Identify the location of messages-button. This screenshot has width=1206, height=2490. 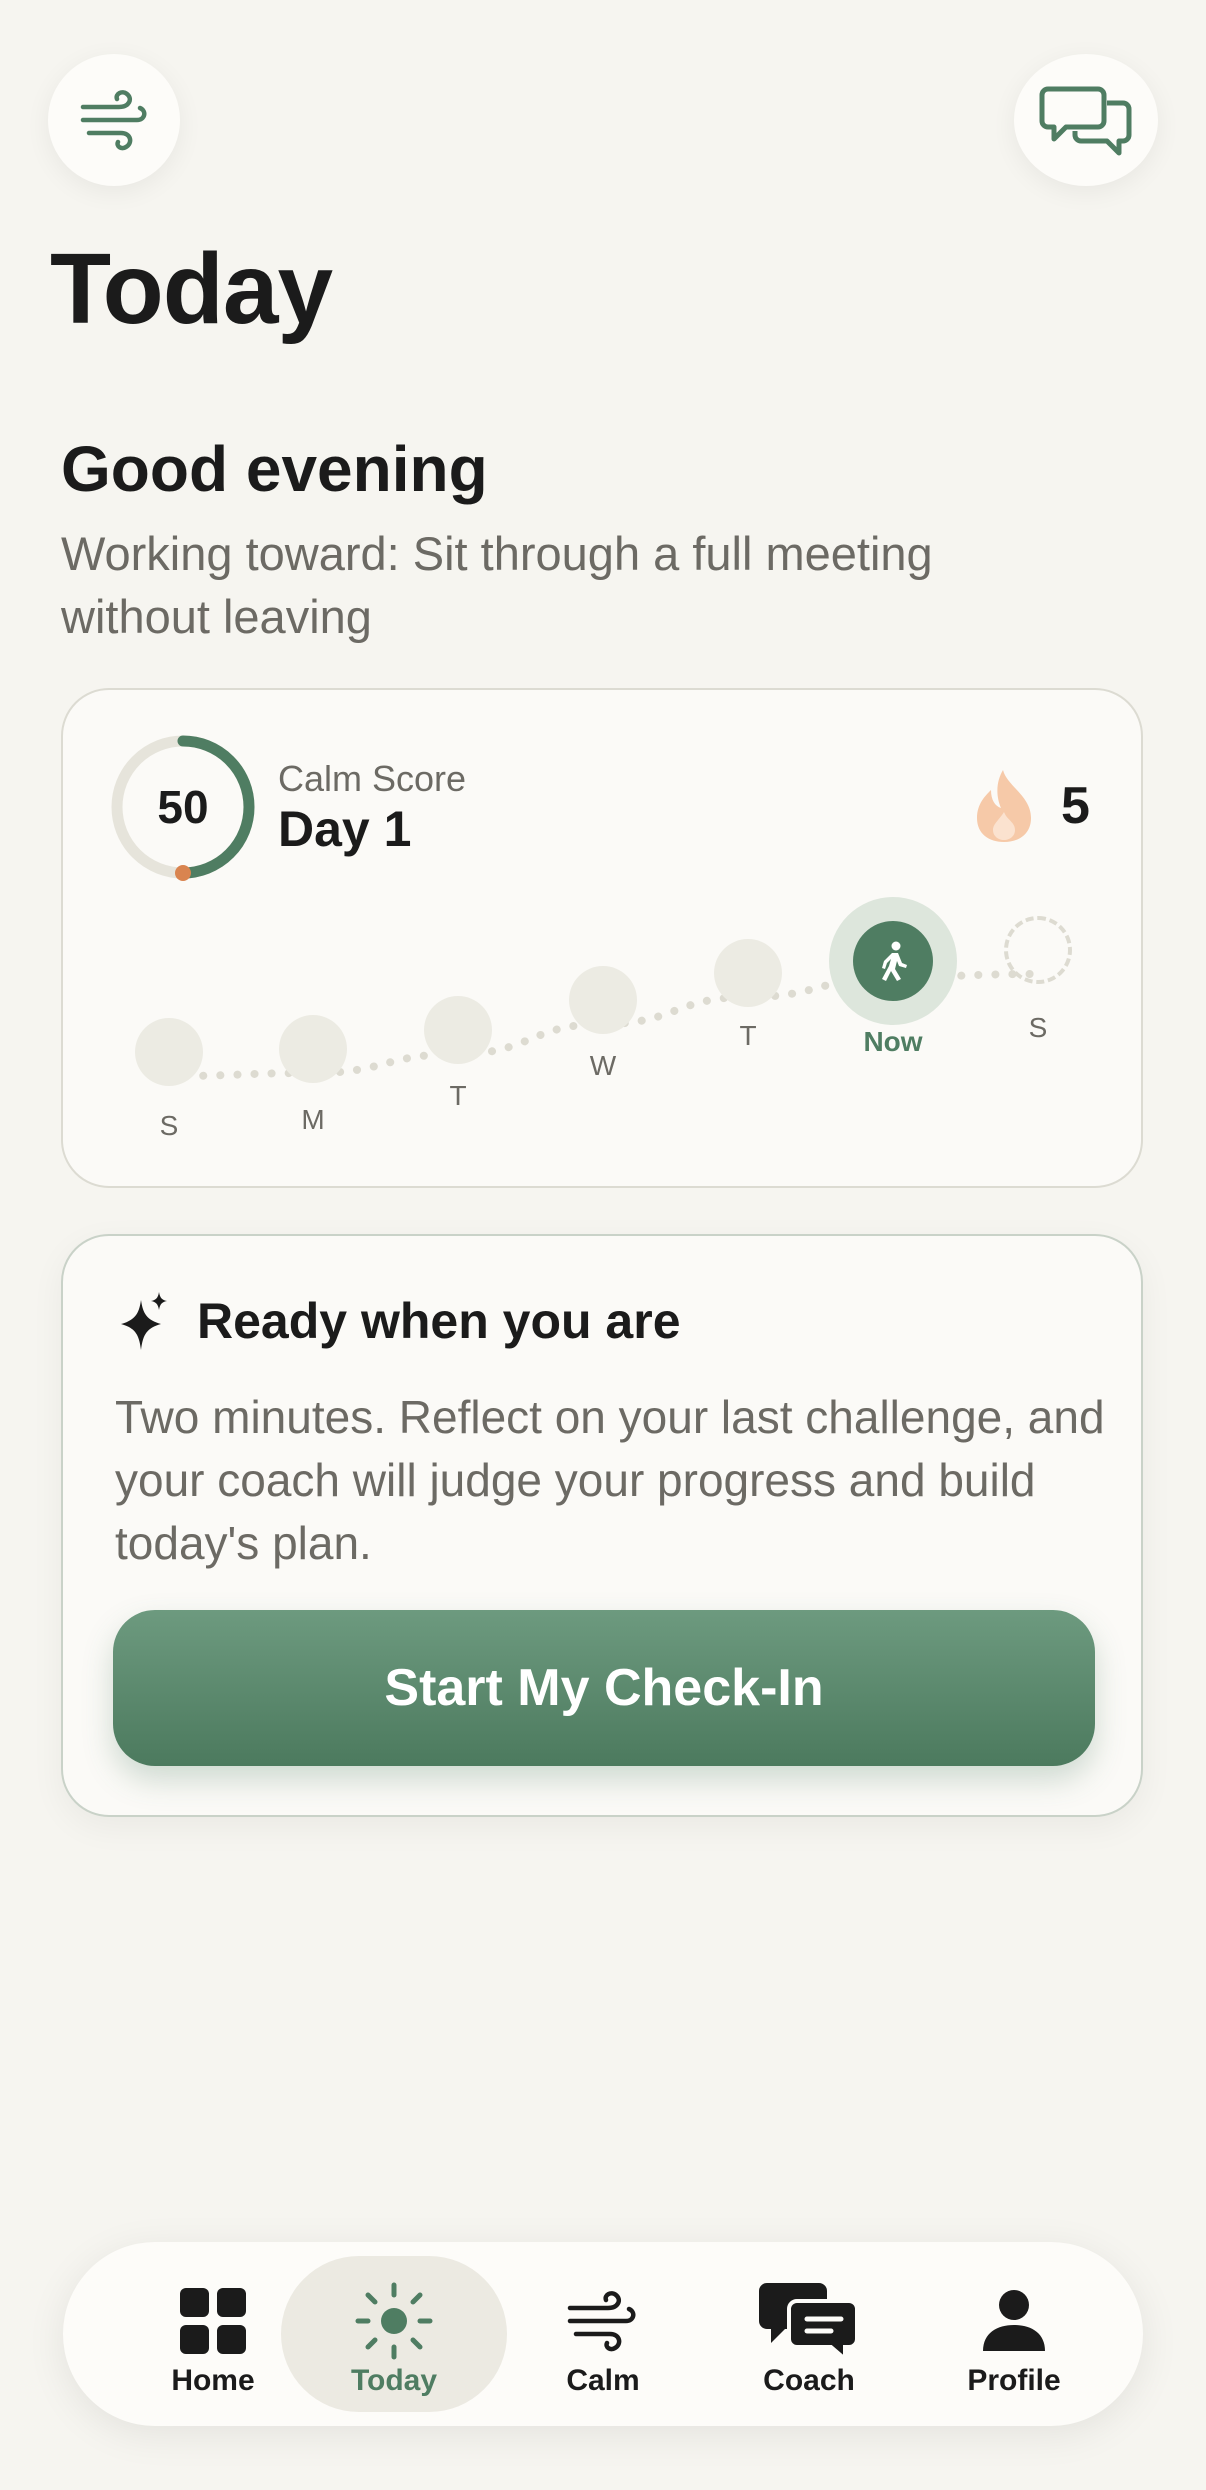
(1086, 120).